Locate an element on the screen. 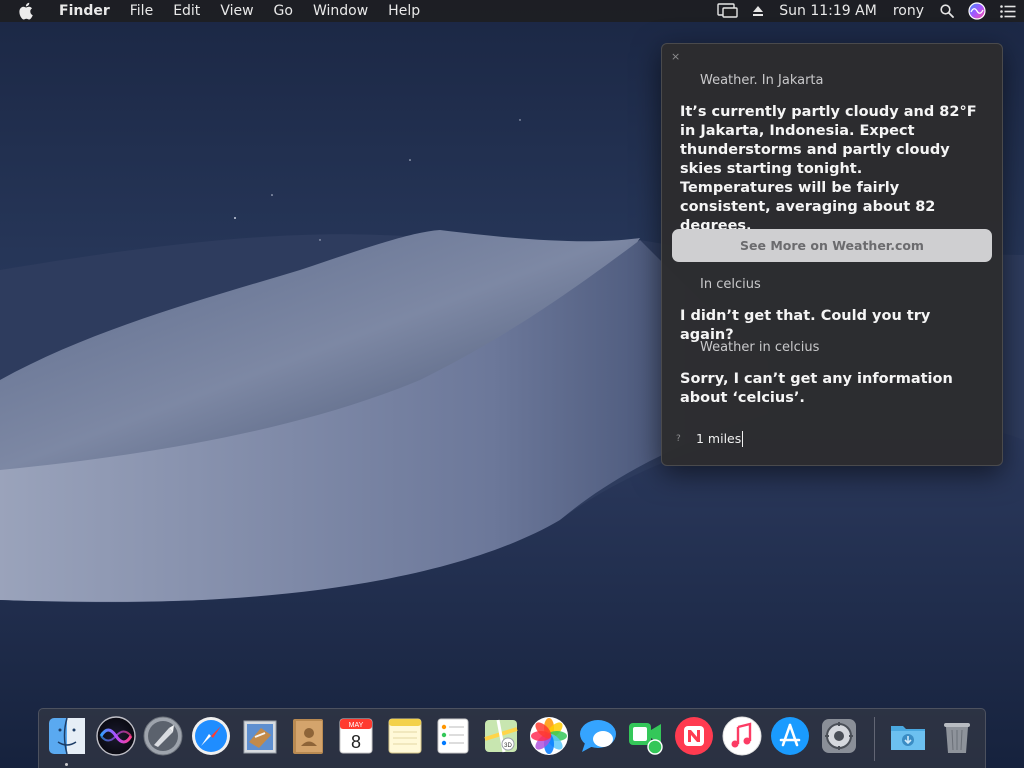 The height and width of the screenshot is (768, 1024). reminders-icon is located at coordinates (453, 736).